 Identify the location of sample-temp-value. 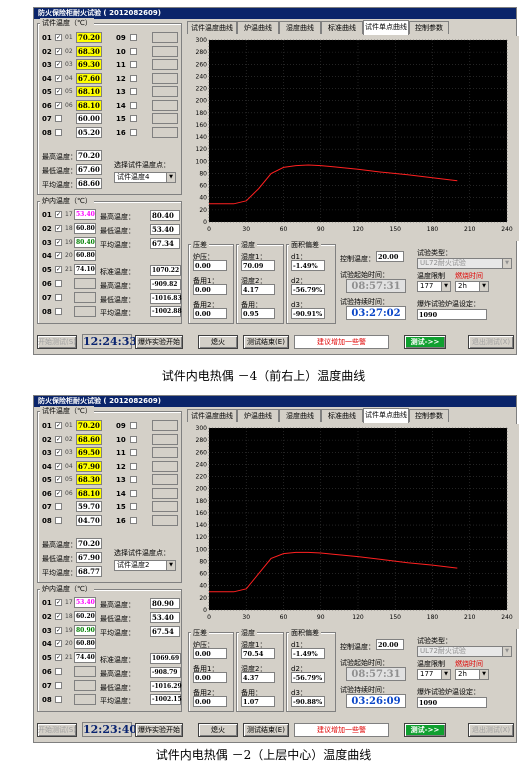
(165, 105).